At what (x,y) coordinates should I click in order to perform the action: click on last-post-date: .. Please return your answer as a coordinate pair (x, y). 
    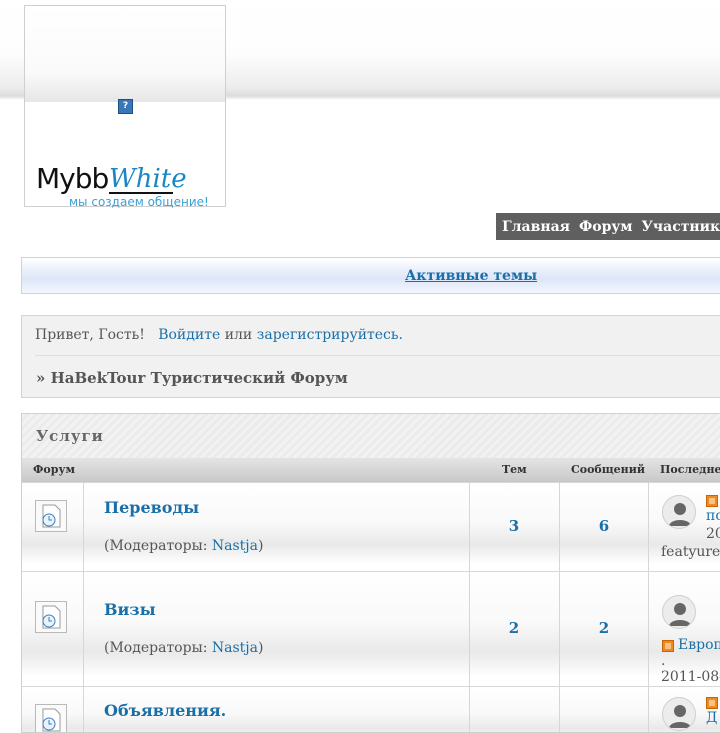
    Looking at the image, I should click on (663, 661).